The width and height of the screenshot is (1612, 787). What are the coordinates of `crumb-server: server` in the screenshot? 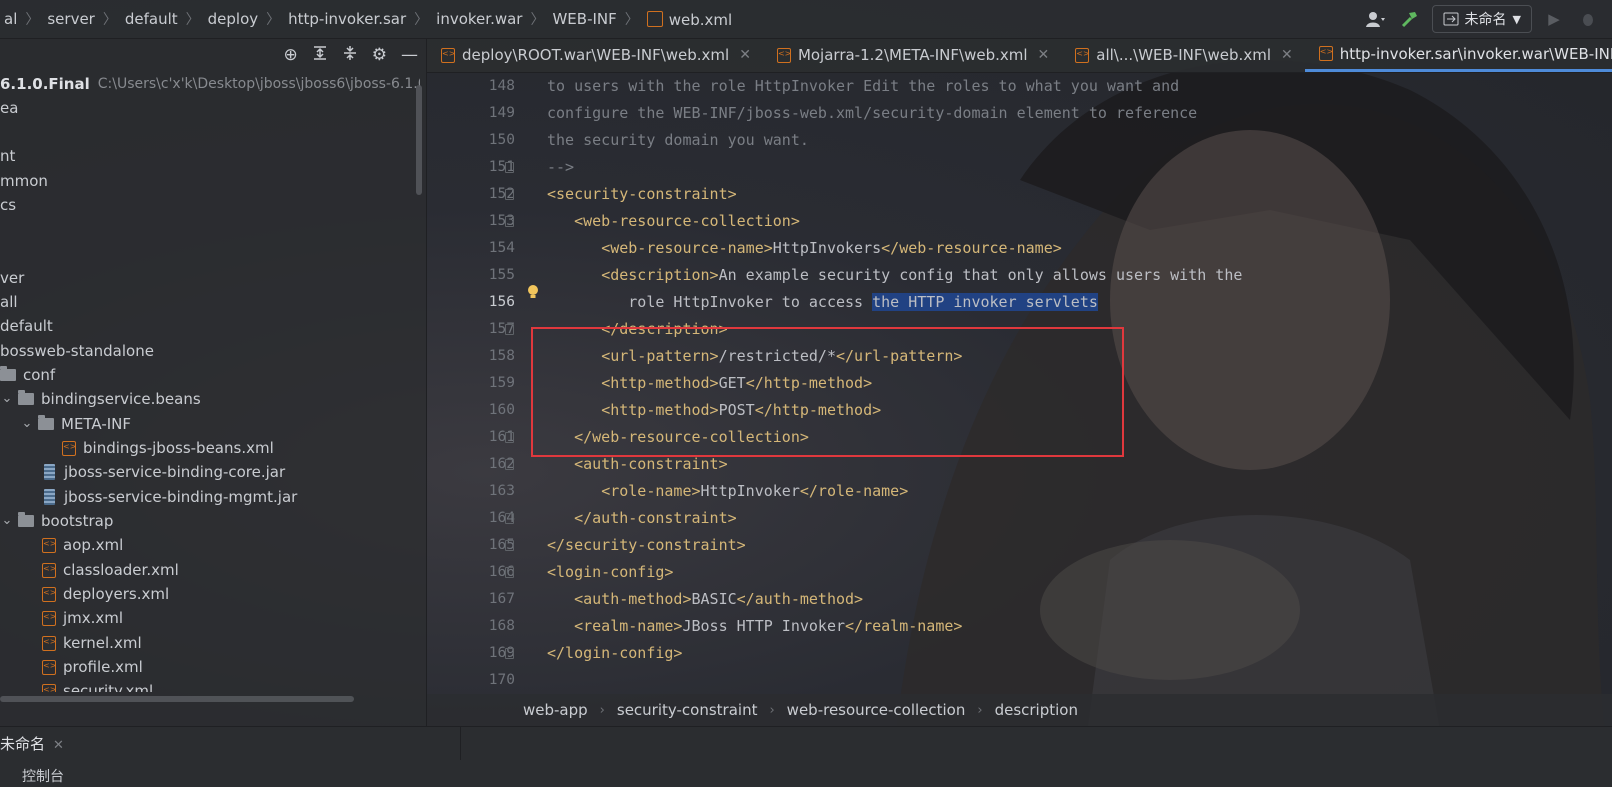 It's located at (70, 19).